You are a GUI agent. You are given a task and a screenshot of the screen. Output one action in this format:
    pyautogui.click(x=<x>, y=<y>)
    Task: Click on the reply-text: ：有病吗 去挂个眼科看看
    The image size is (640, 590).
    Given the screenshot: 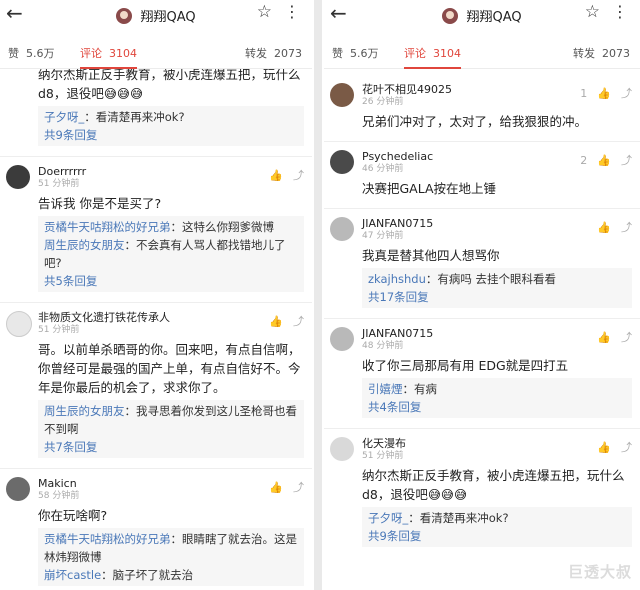 What is the action you would take?
    pyautogui.click(x=491, y=279)
    